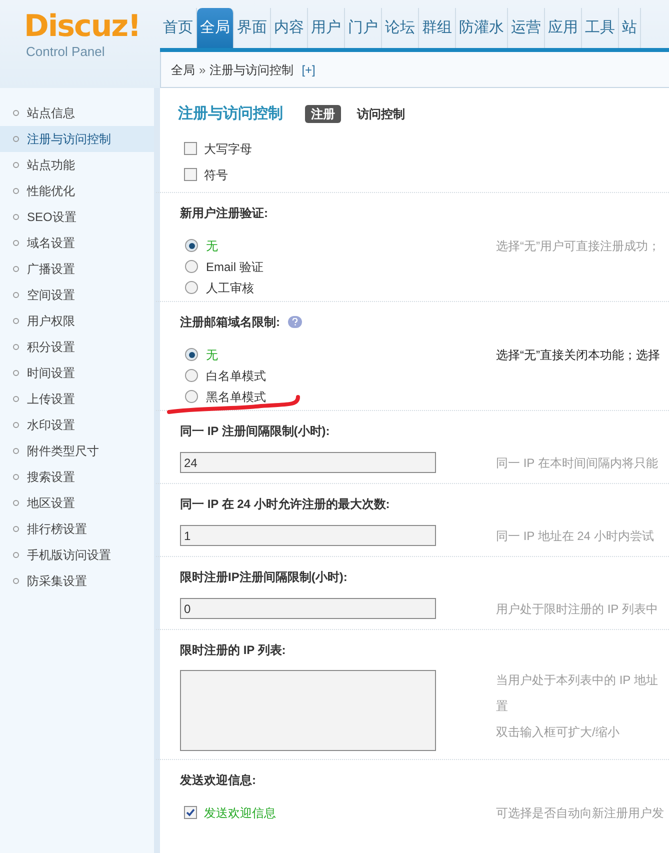  What do you see at coordinates (218, 780) in the screenshot?
I see `setting-label: 发送欢迎信息:` at bounding box center [218, 780].